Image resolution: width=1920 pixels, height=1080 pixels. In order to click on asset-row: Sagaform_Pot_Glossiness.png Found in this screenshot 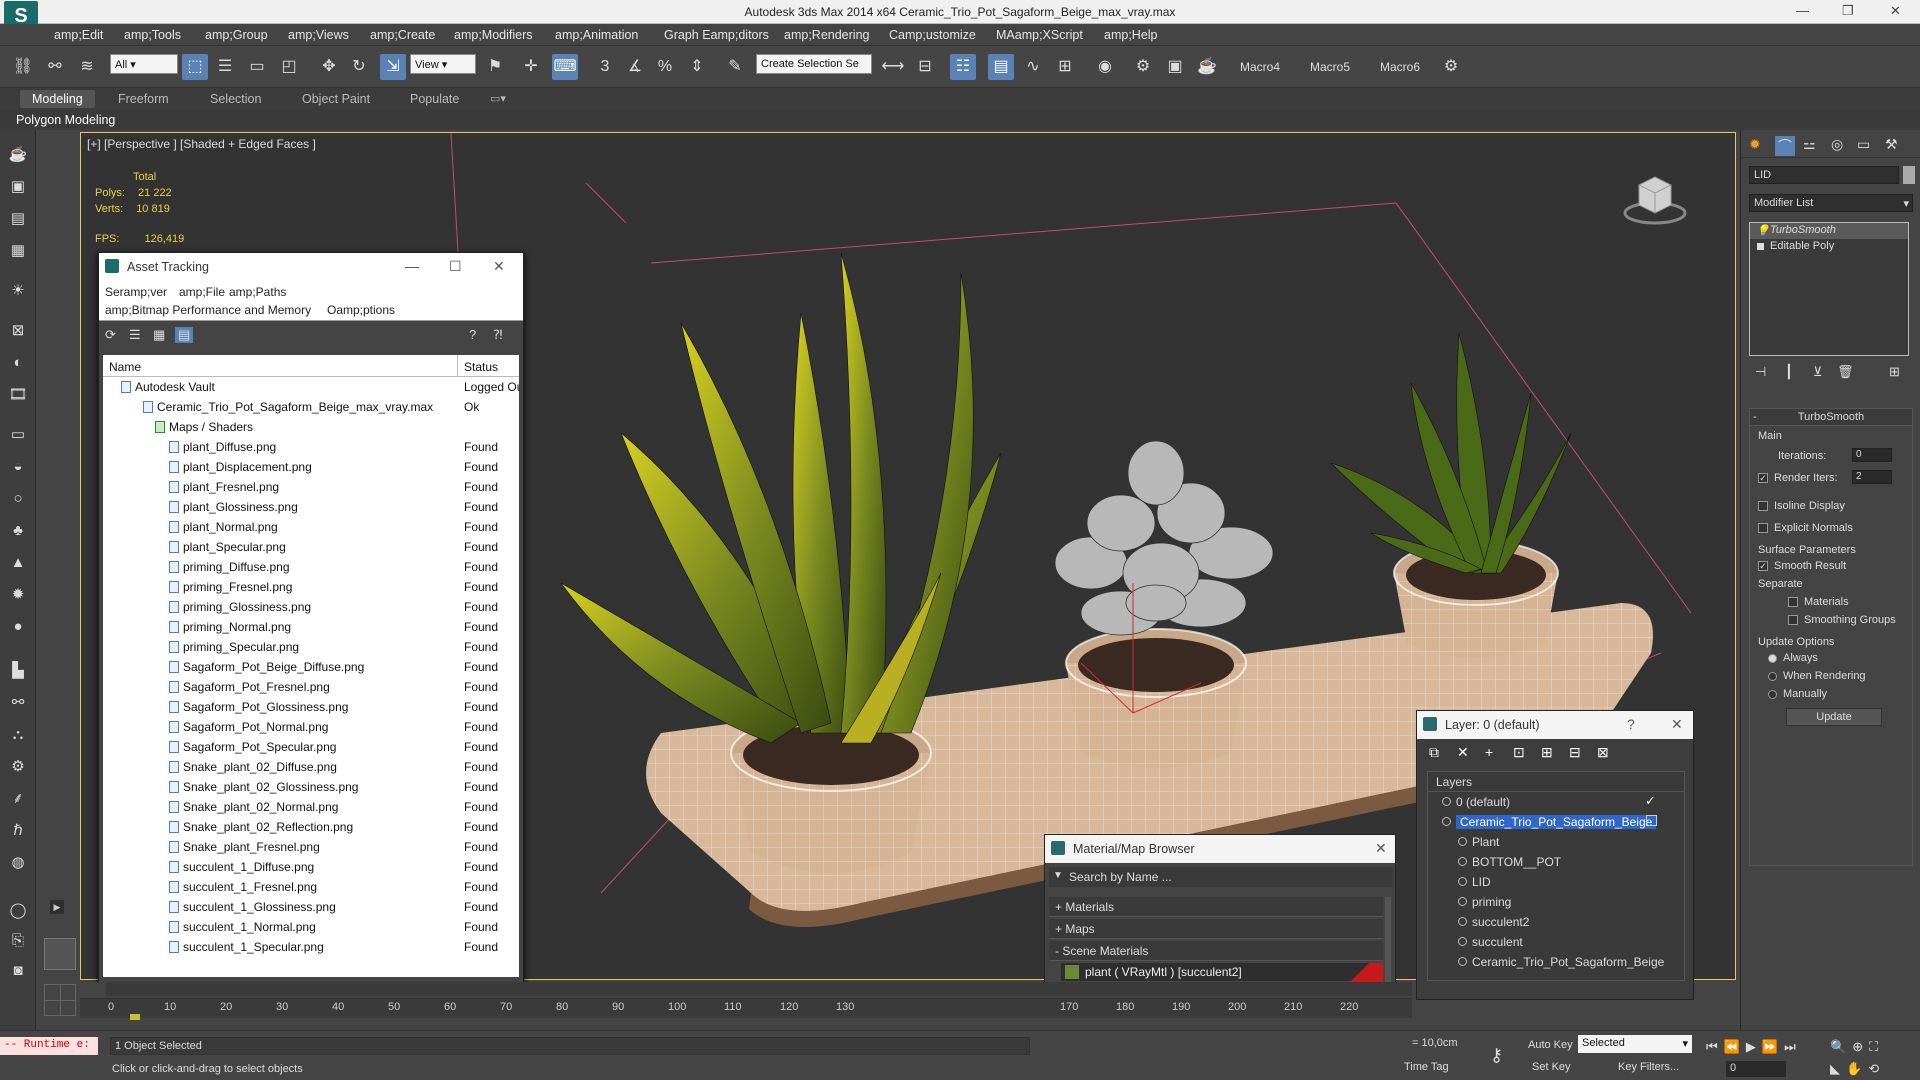, I will do `click(311, 707)`.